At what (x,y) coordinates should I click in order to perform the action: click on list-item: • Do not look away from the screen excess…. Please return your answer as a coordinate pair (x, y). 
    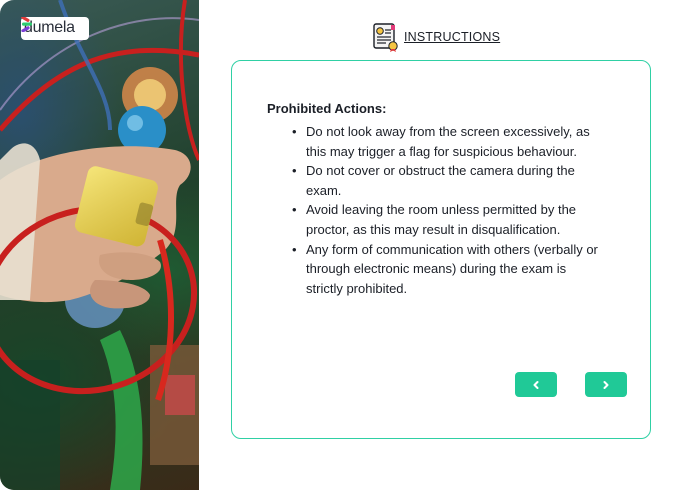
    Looking at the image, I should click on (443, 141).